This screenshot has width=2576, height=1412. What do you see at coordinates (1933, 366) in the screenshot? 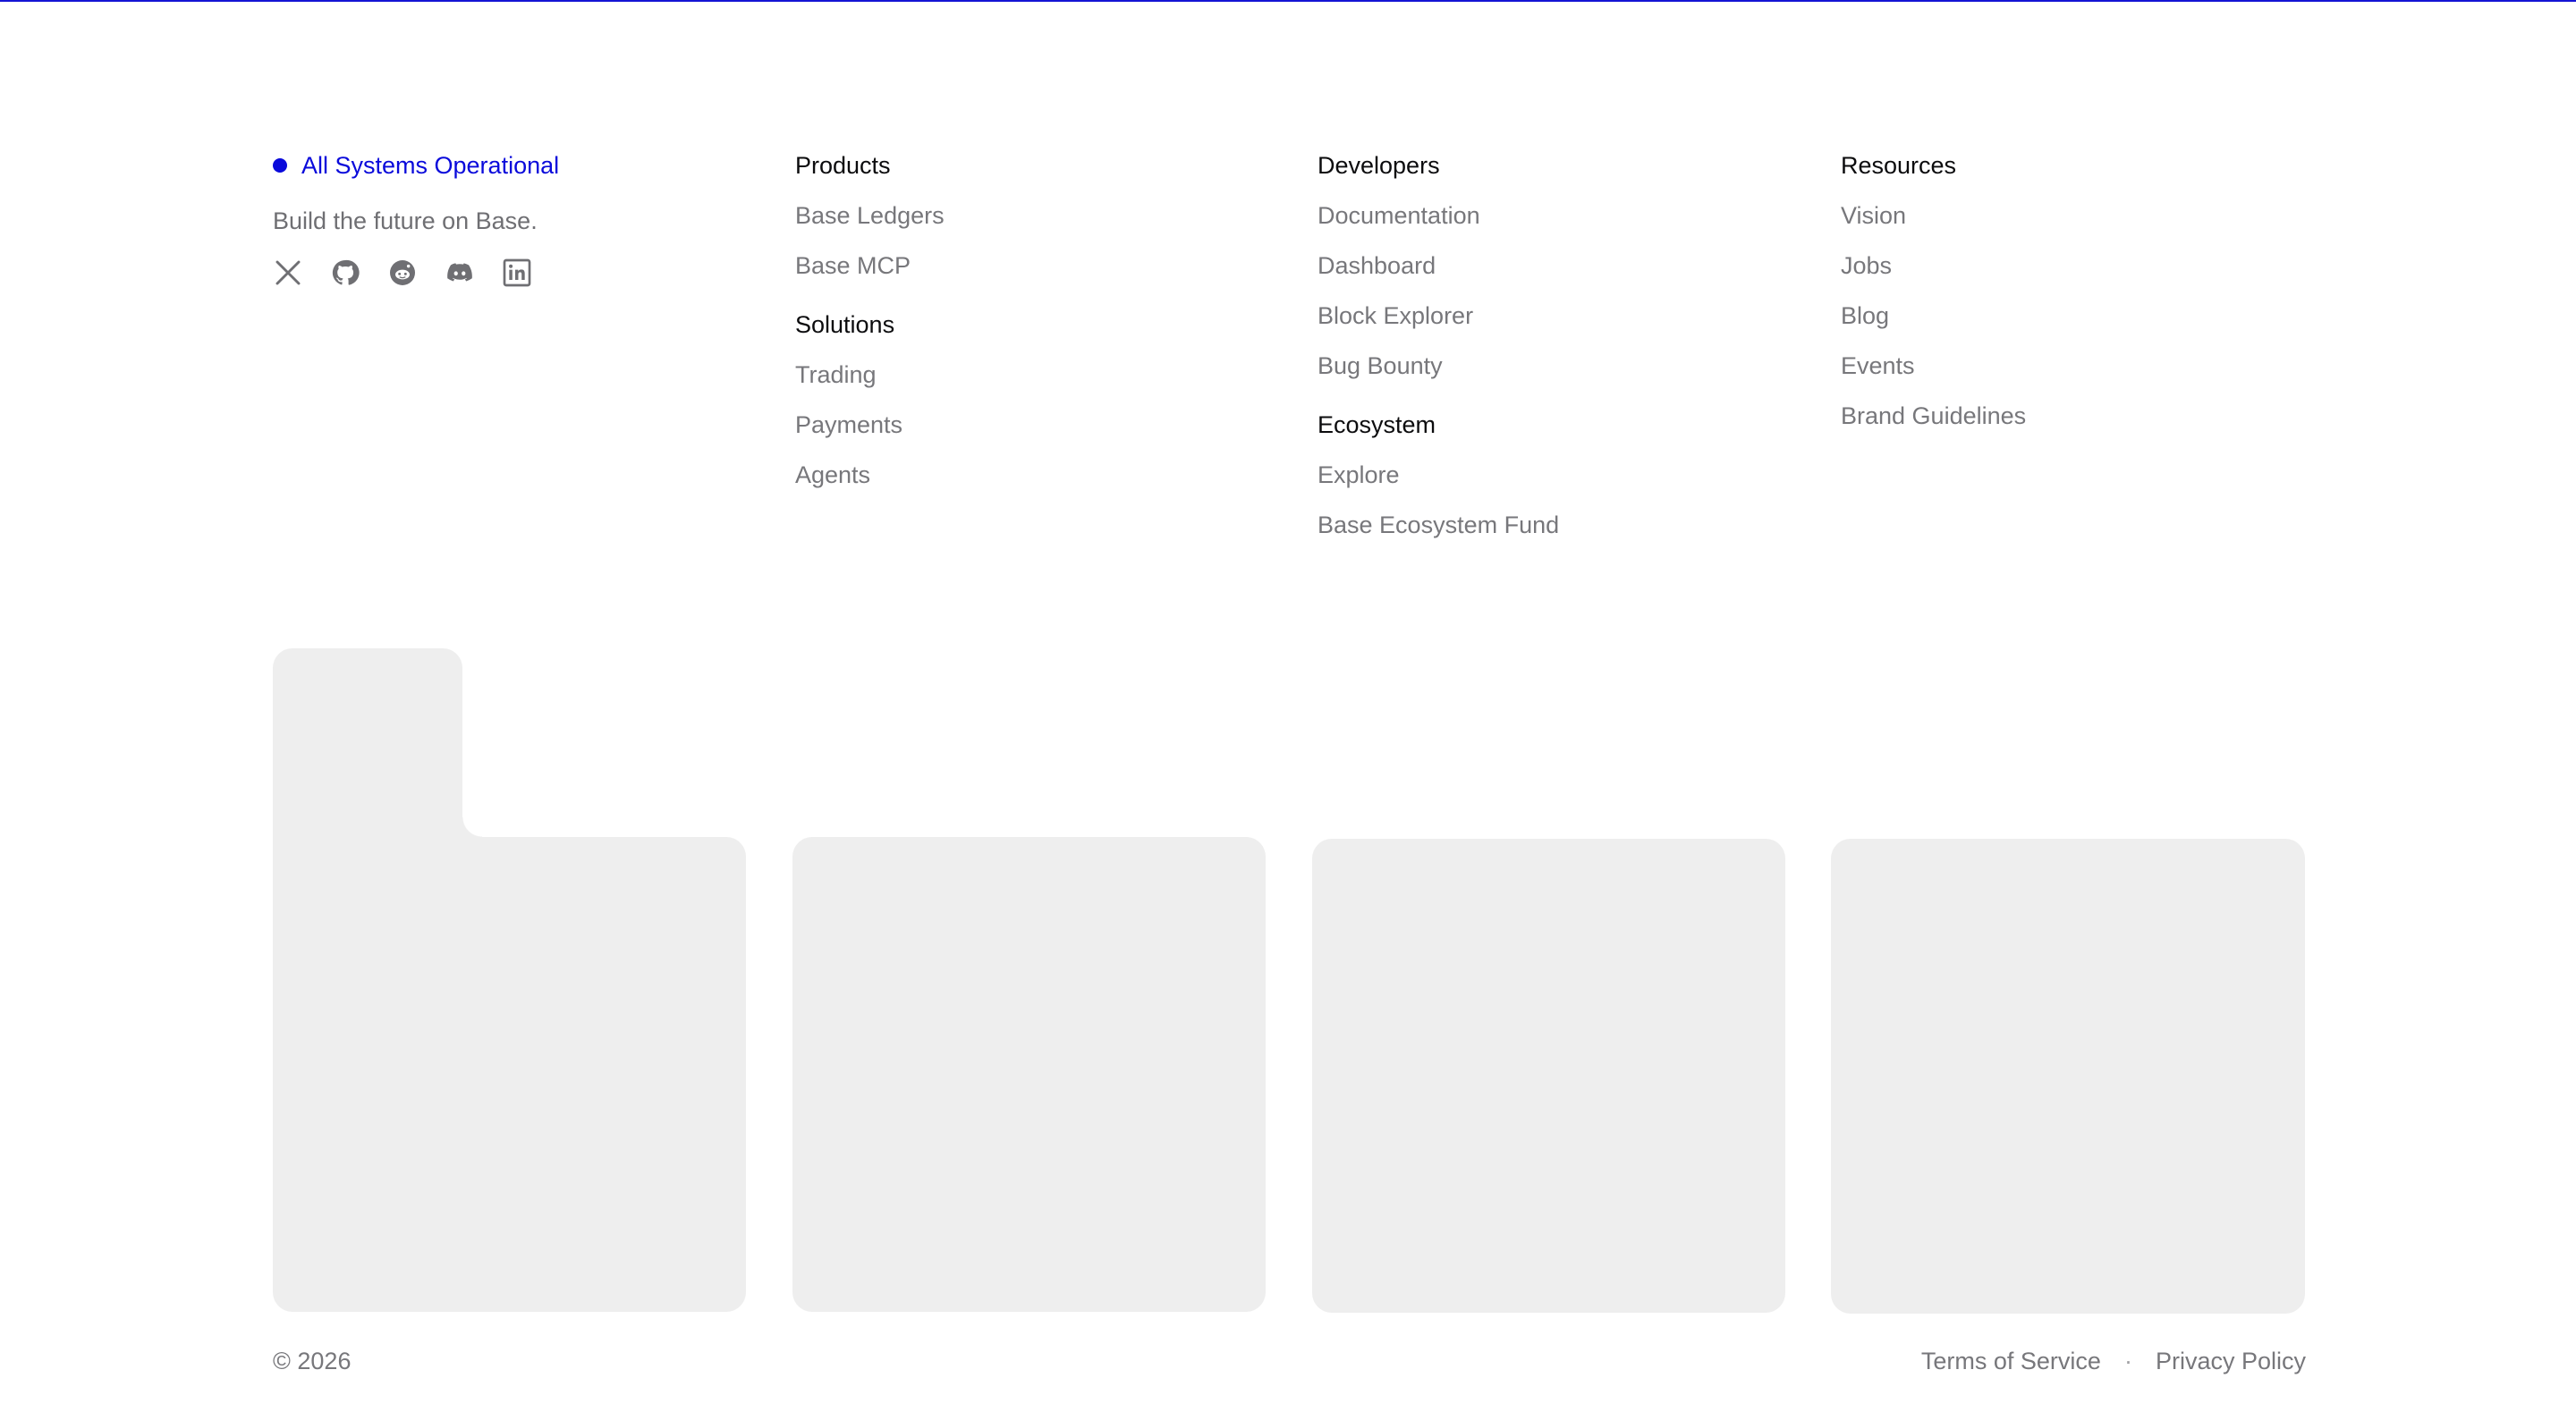
I see `link-events: Events` at bounding box center [1933, 366].